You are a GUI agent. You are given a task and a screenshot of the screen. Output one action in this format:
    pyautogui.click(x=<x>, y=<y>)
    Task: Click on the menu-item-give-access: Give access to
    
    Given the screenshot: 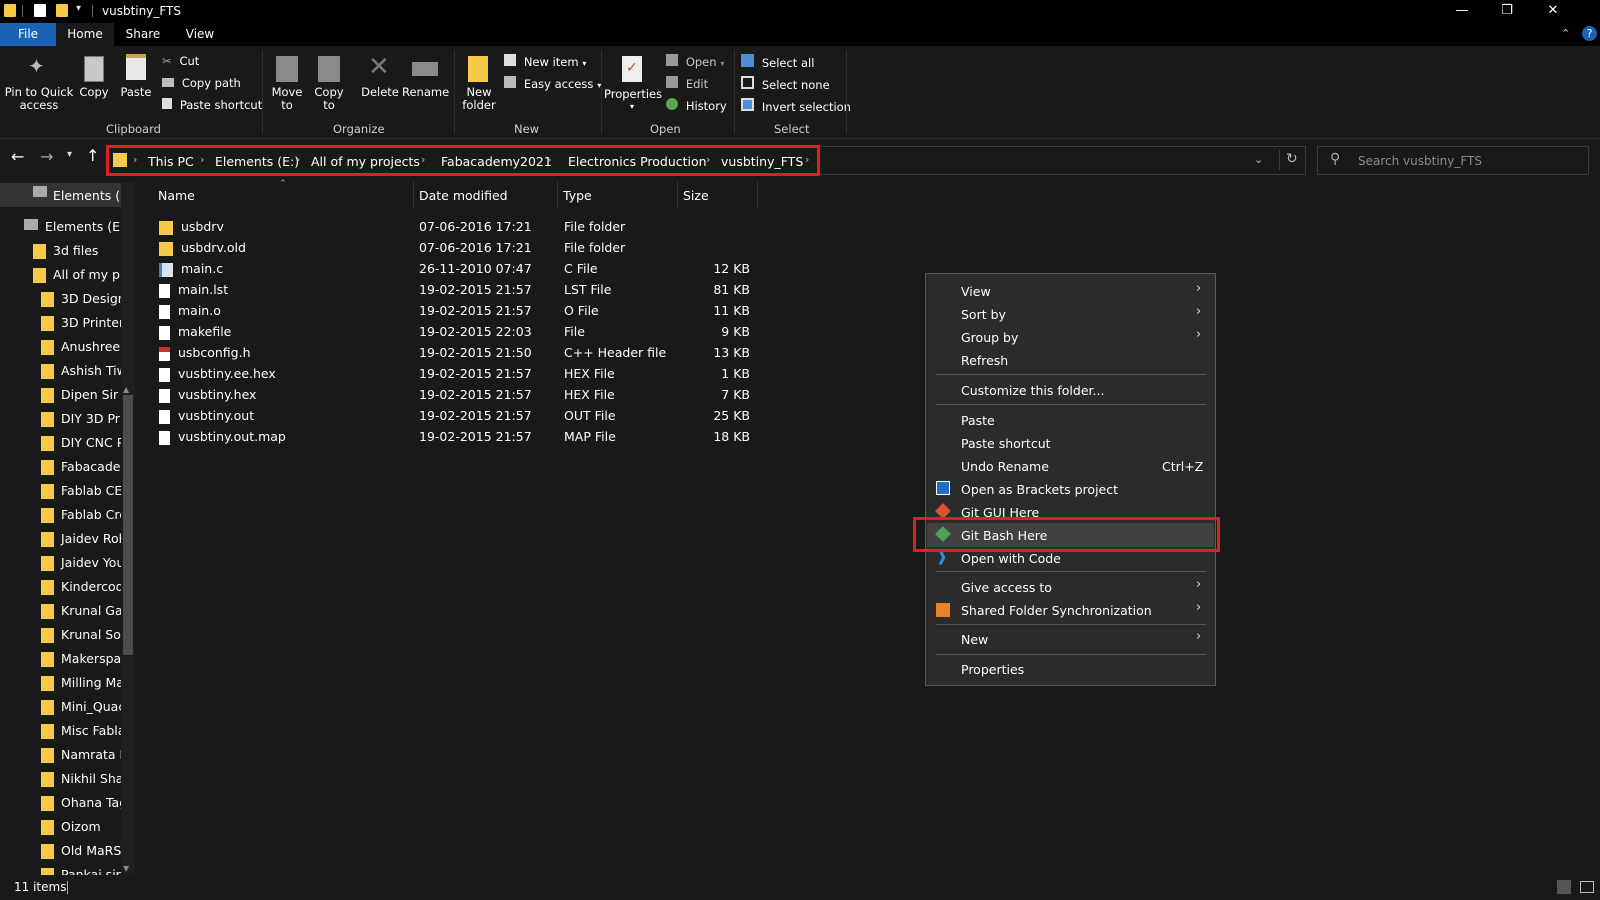 What is the action you would take?
    pyautogui.click(x=1006, y=587)
    